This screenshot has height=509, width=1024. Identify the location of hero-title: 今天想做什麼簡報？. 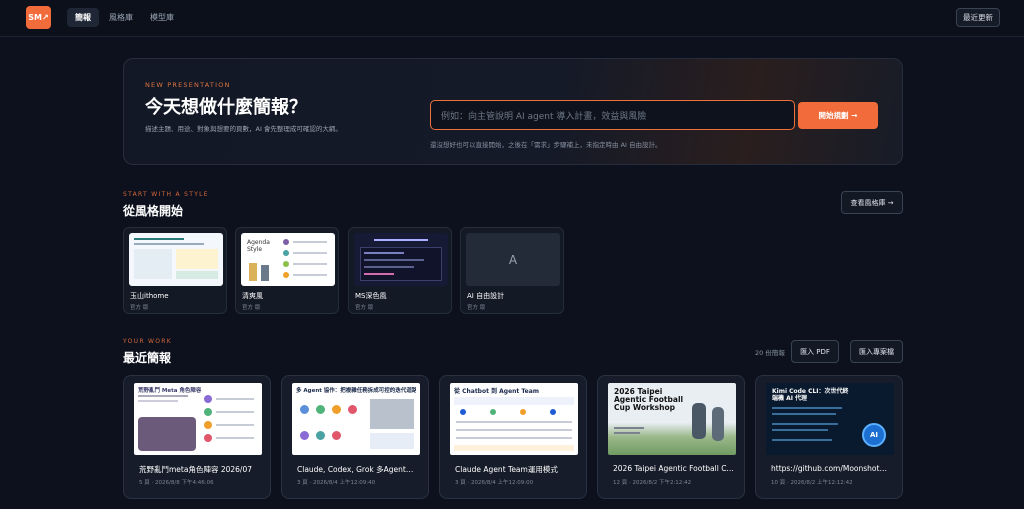
(226, 107).